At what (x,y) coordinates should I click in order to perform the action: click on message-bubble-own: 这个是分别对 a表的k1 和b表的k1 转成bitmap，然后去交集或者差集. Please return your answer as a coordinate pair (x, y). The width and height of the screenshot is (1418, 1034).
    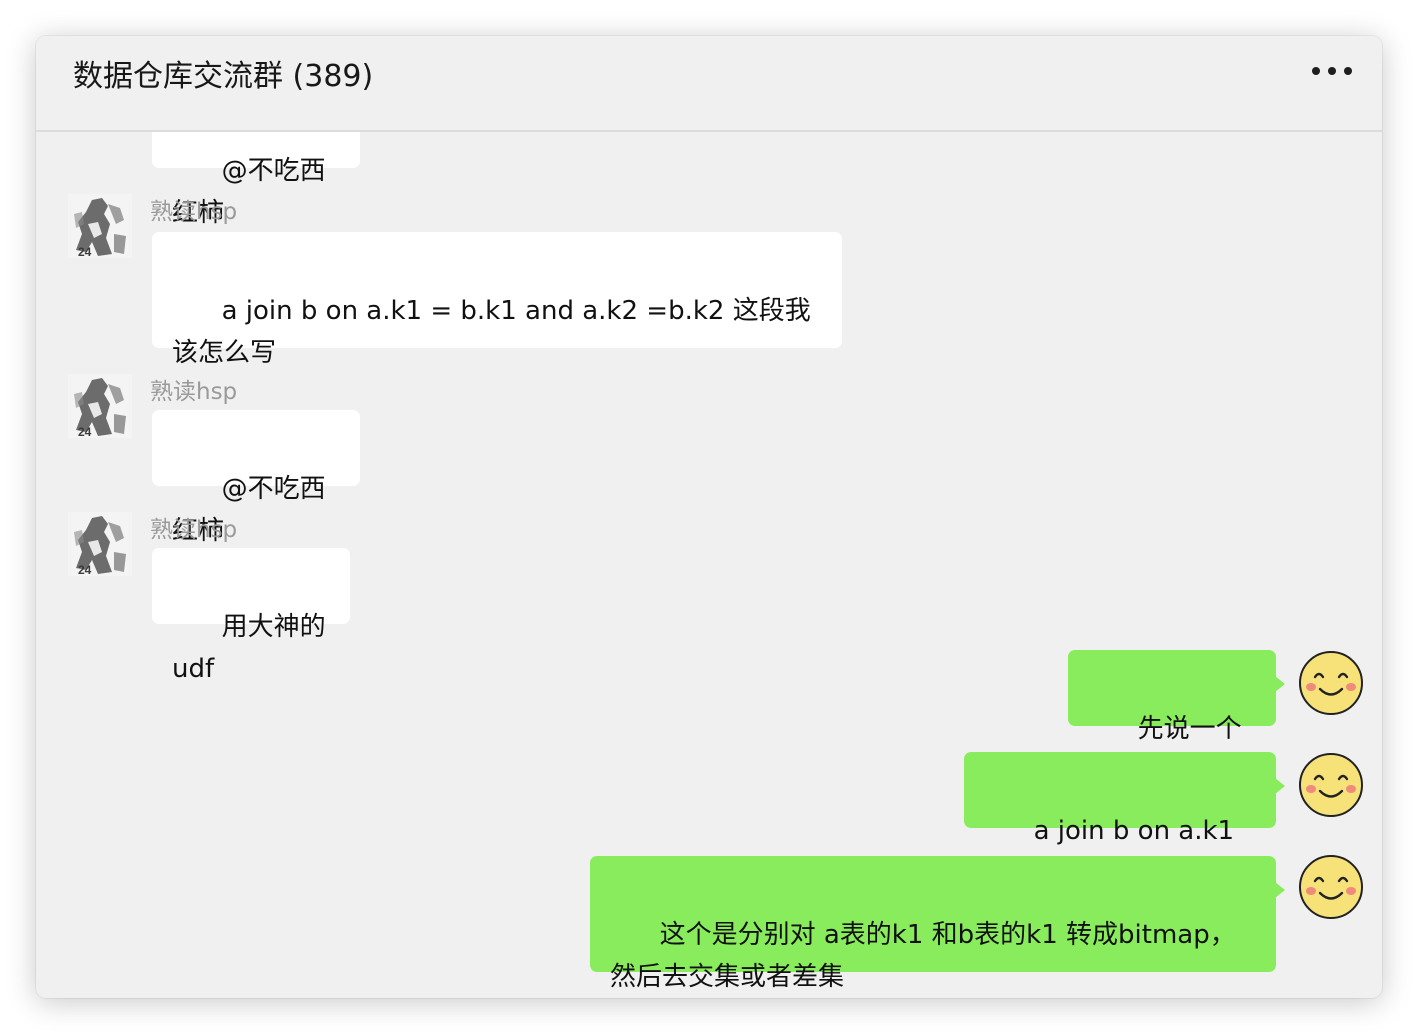
    Looking at the image, I should click on (937, 924).